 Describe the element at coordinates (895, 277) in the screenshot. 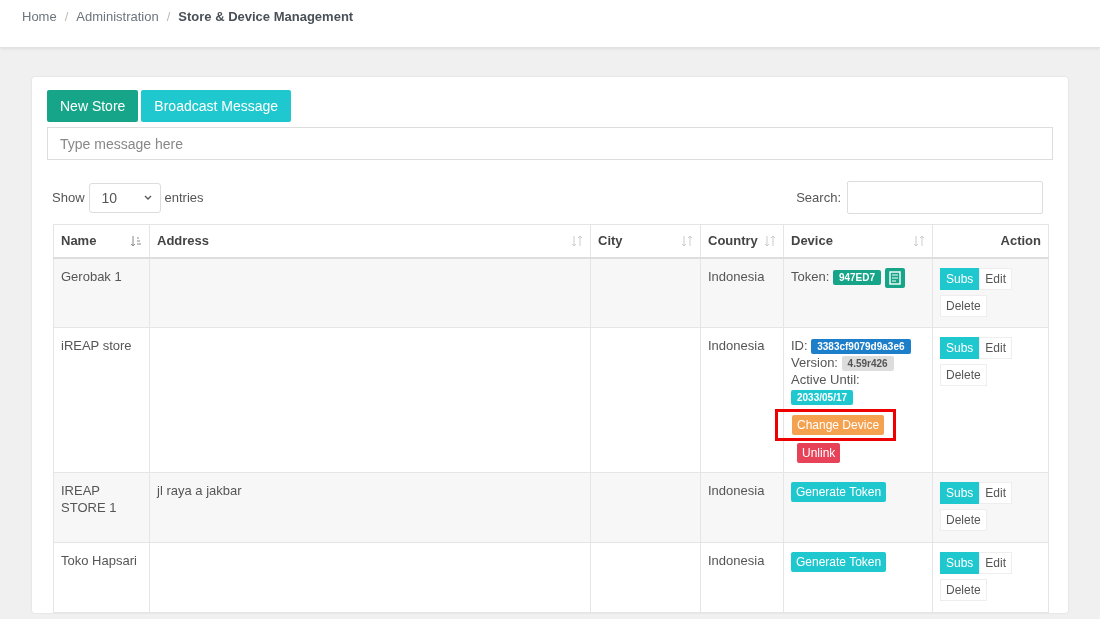

I see `document-icon` at that location.